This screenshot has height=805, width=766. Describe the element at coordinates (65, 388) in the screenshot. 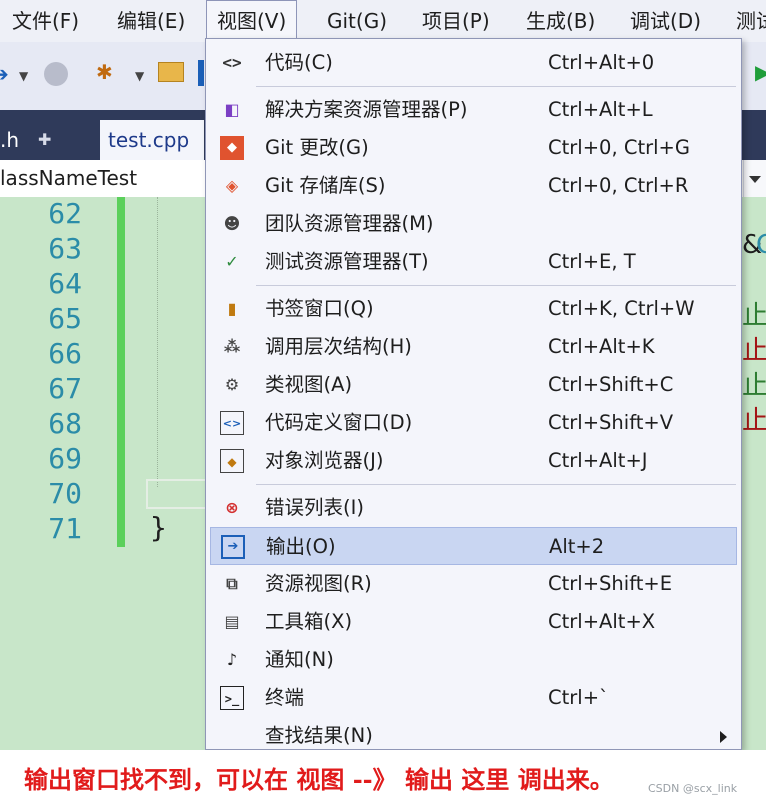

I see `line-number: 67` at that location.